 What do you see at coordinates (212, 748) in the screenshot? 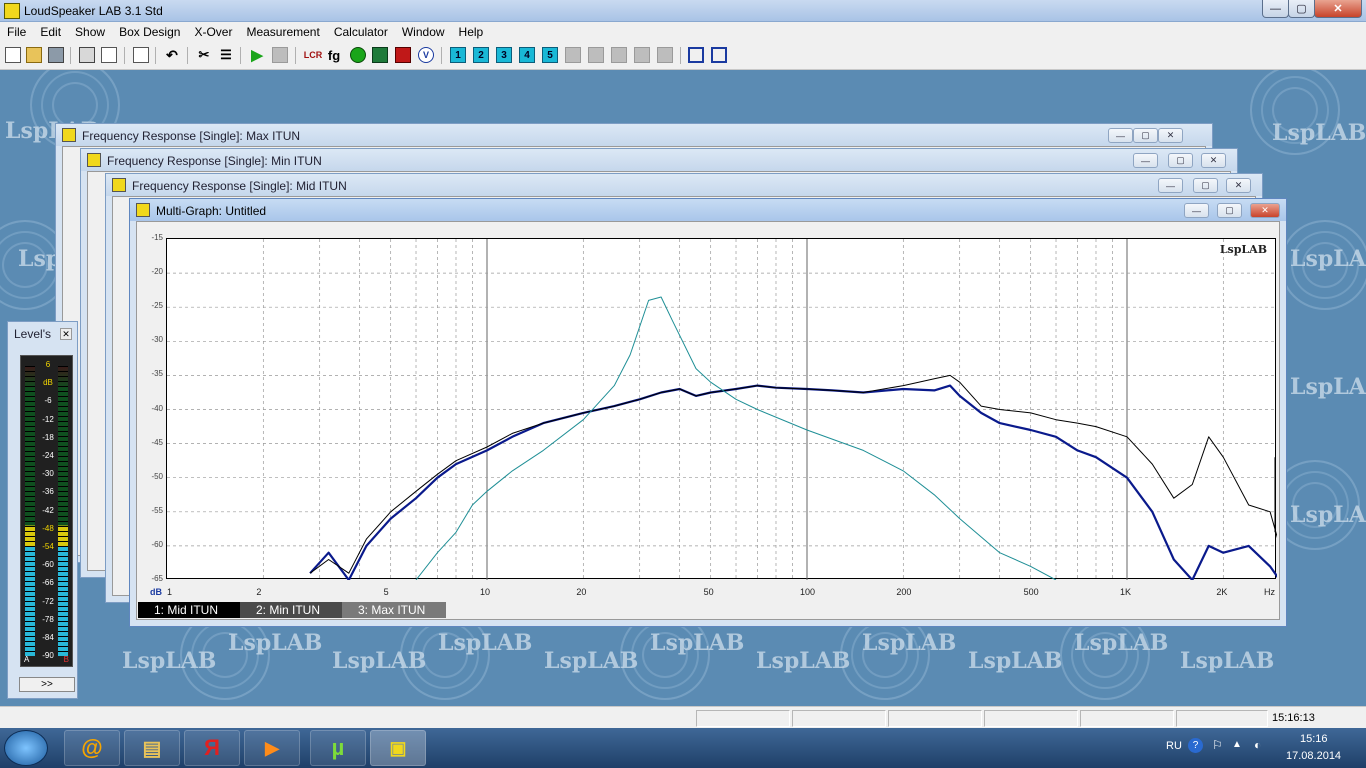
I see `taskbar-yandex-icon: Я` at bounding box center [212, 748].